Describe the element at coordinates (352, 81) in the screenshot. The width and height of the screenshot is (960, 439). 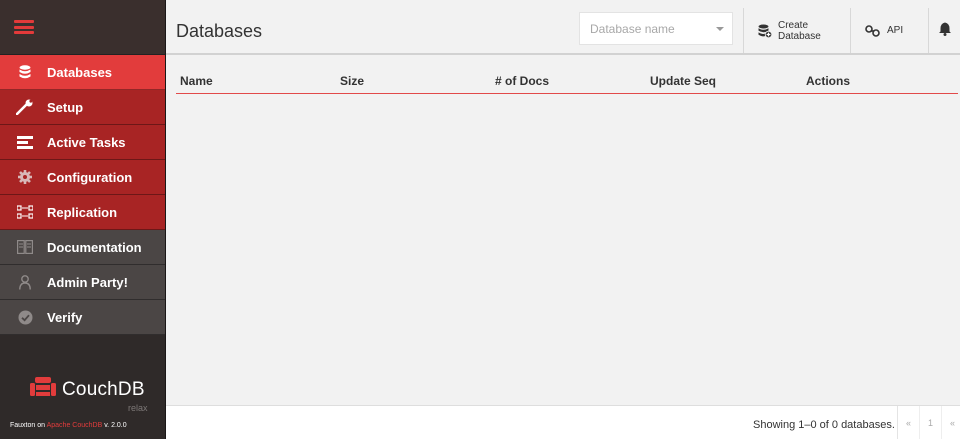
I see `column-header-size: Size` at that location.